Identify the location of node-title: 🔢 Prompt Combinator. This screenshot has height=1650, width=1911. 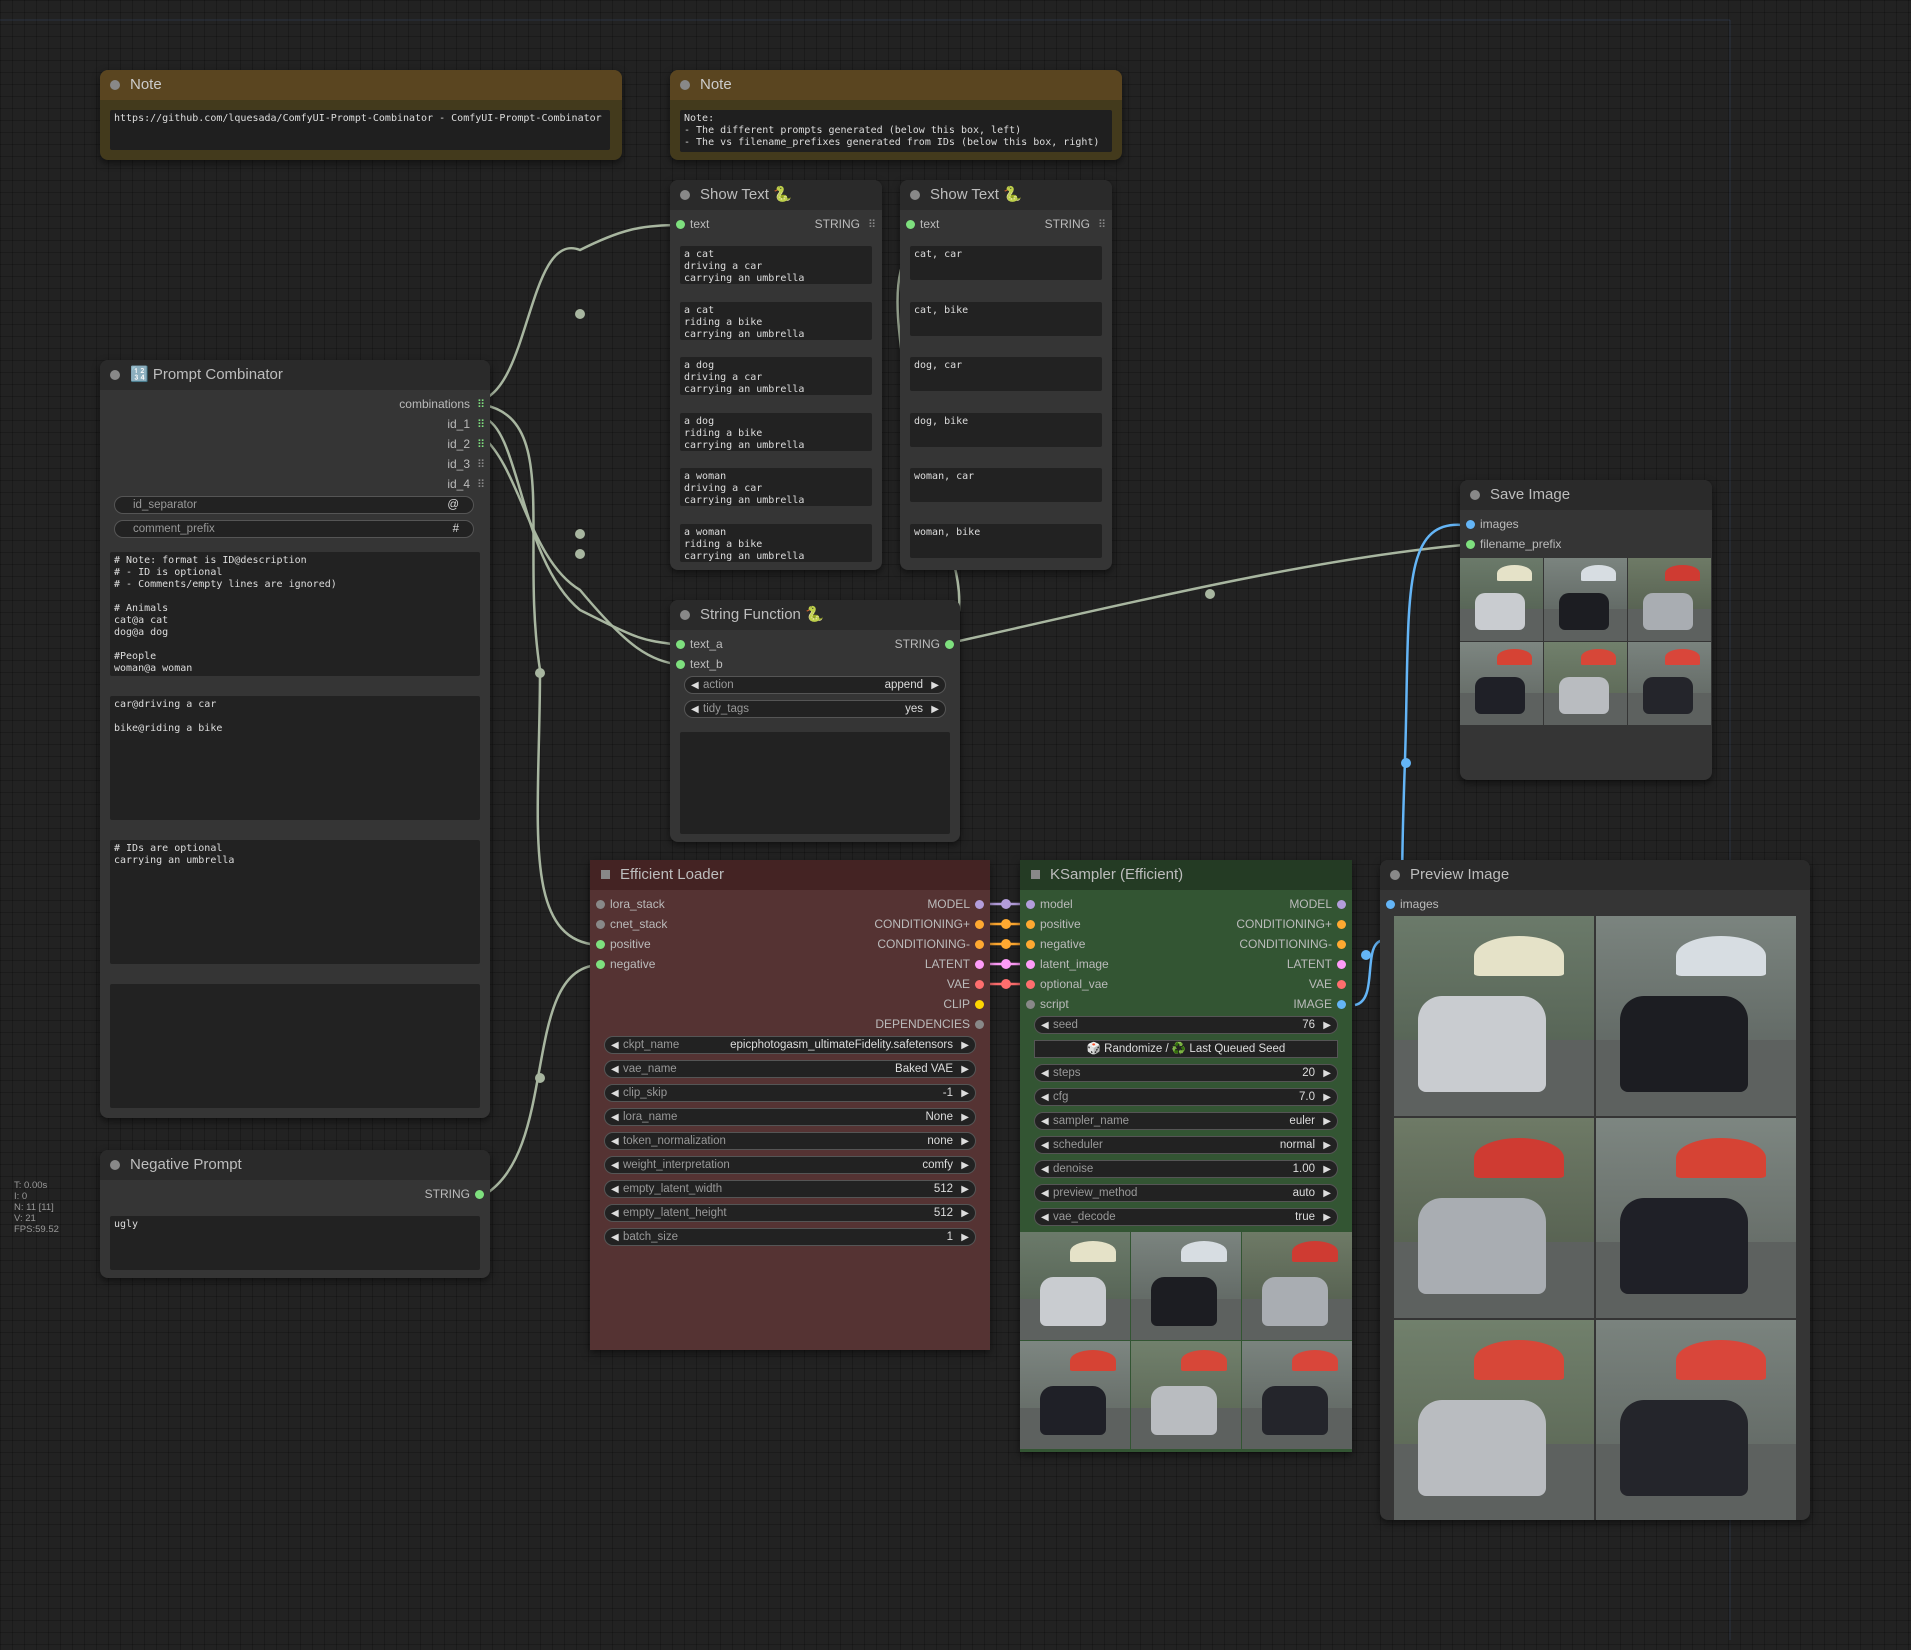
(295, 375).